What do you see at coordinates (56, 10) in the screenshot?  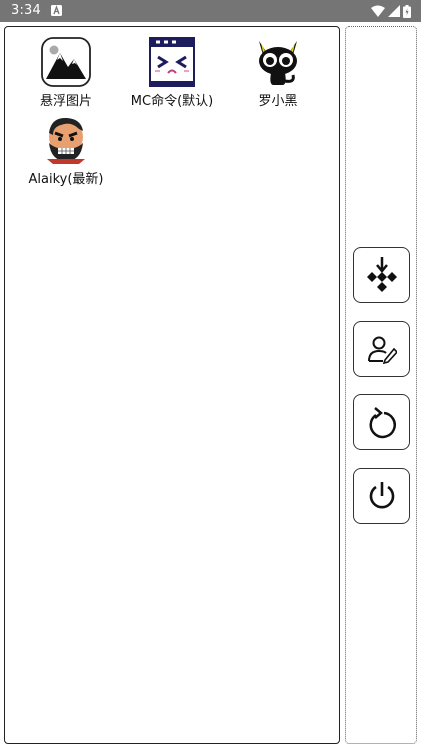 I see `notification-a-icon` at bounding box center [56, 10].